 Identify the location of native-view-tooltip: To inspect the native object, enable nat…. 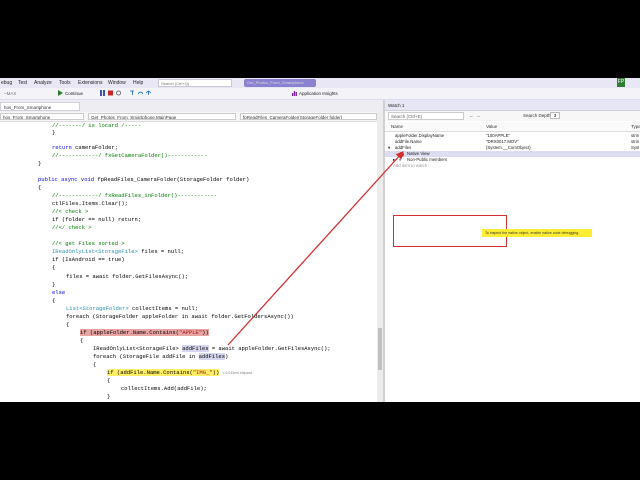
(537, 233).